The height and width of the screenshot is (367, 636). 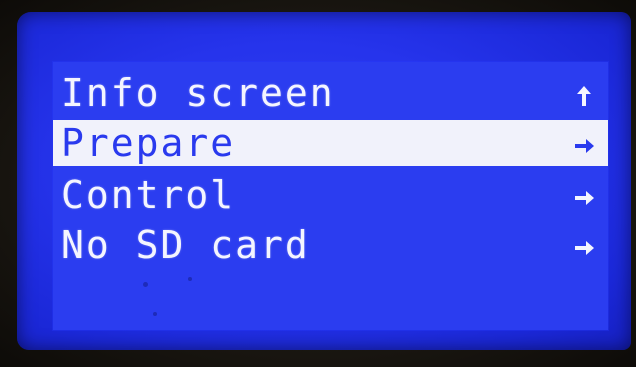 I want to click on menu-item-label: Info screen, so click(x=198, y=93).